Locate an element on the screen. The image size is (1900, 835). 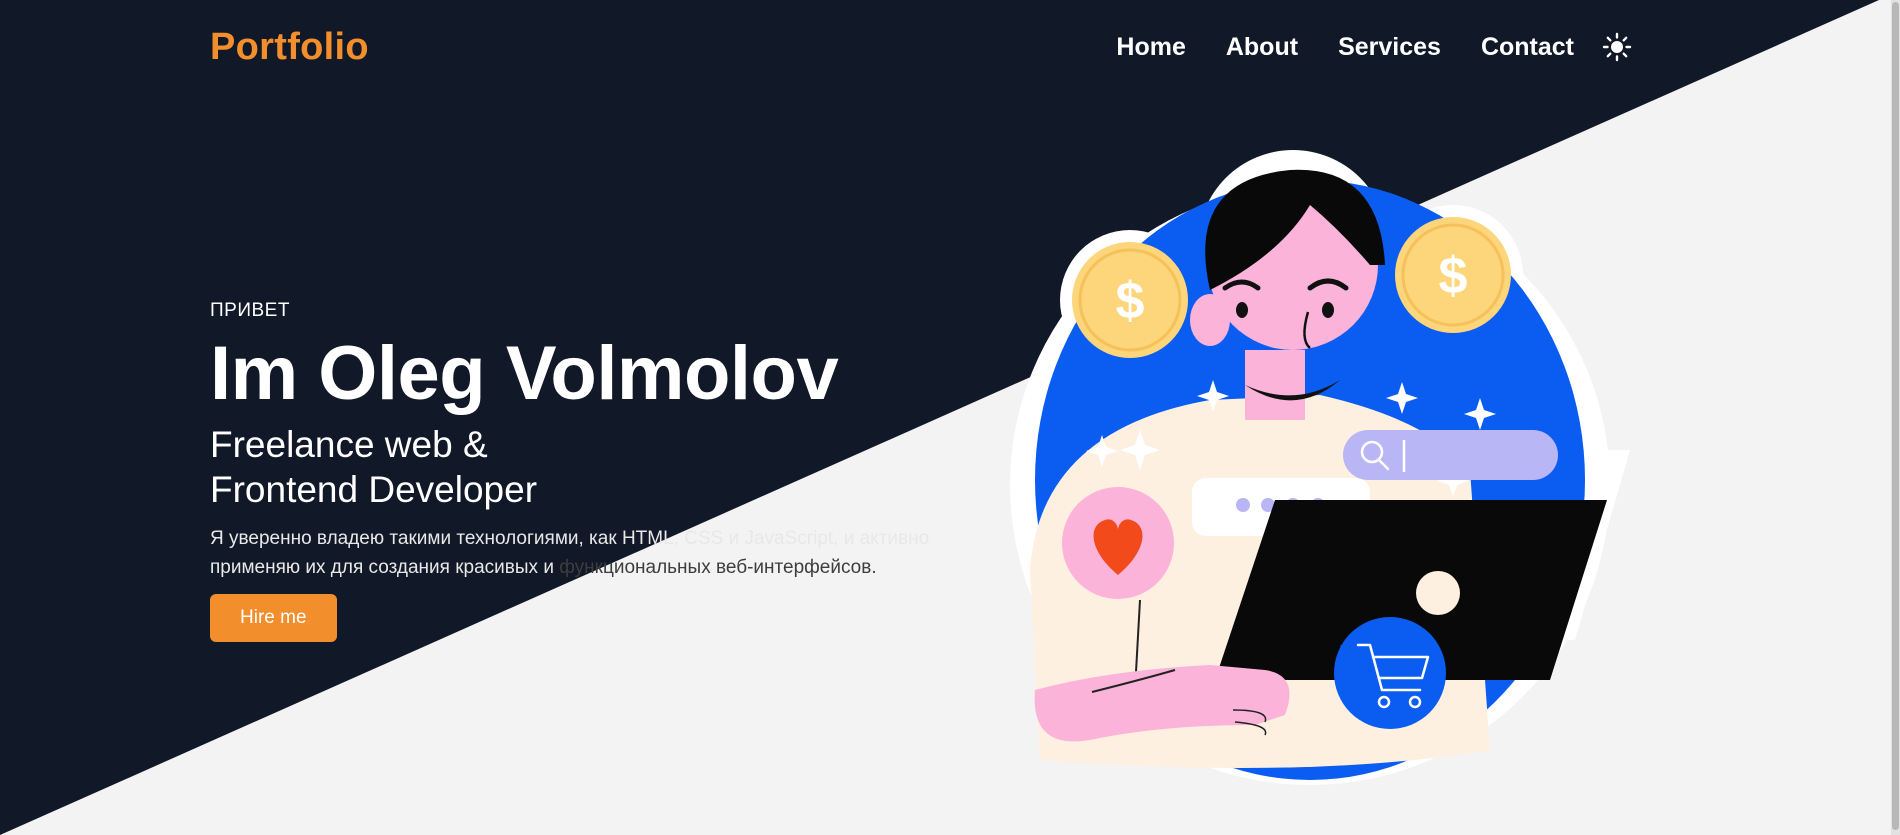
hero-role: Freelance web & Frontend Developer is located at coordinates (610, 467).